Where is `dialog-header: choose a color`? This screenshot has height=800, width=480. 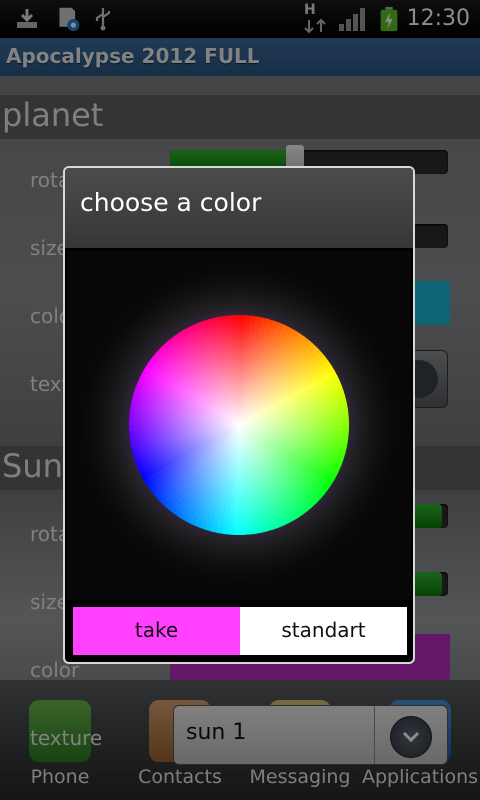 dialog-header: choose a color is located at coordinates (239, 208).